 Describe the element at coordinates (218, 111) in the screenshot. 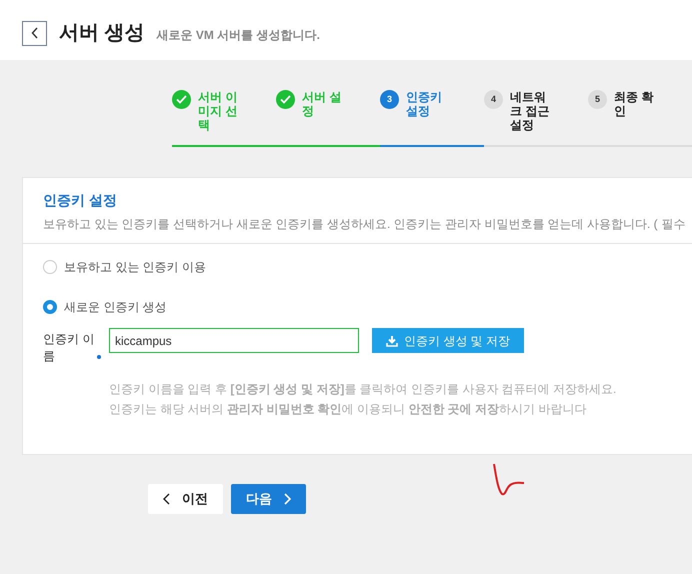

I see `step-label: 서버 이미지 선택` at that location.